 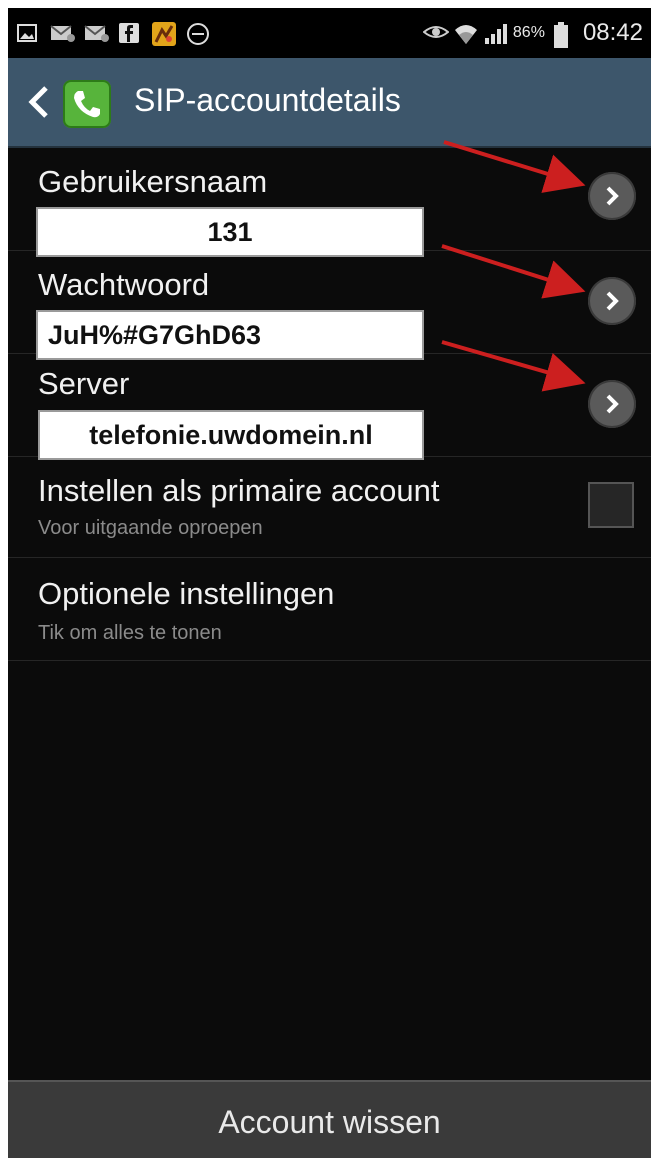 What do you see at coordinates (528, 32) in the screenshot?
I see `battery-percent: 86%` at bounding box center [528, 32].